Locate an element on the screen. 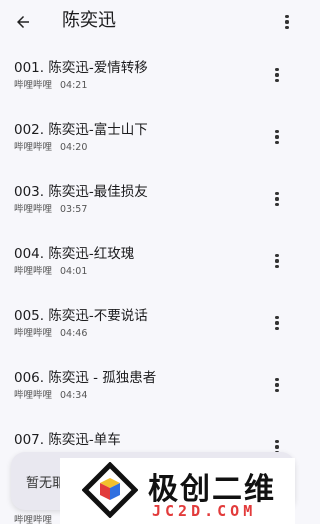 The image size is (320, 524). song-row: 004. 陈奕迅-红玫瑰 哔哩哔哩 04:01 is located at coordinates (154, 261).